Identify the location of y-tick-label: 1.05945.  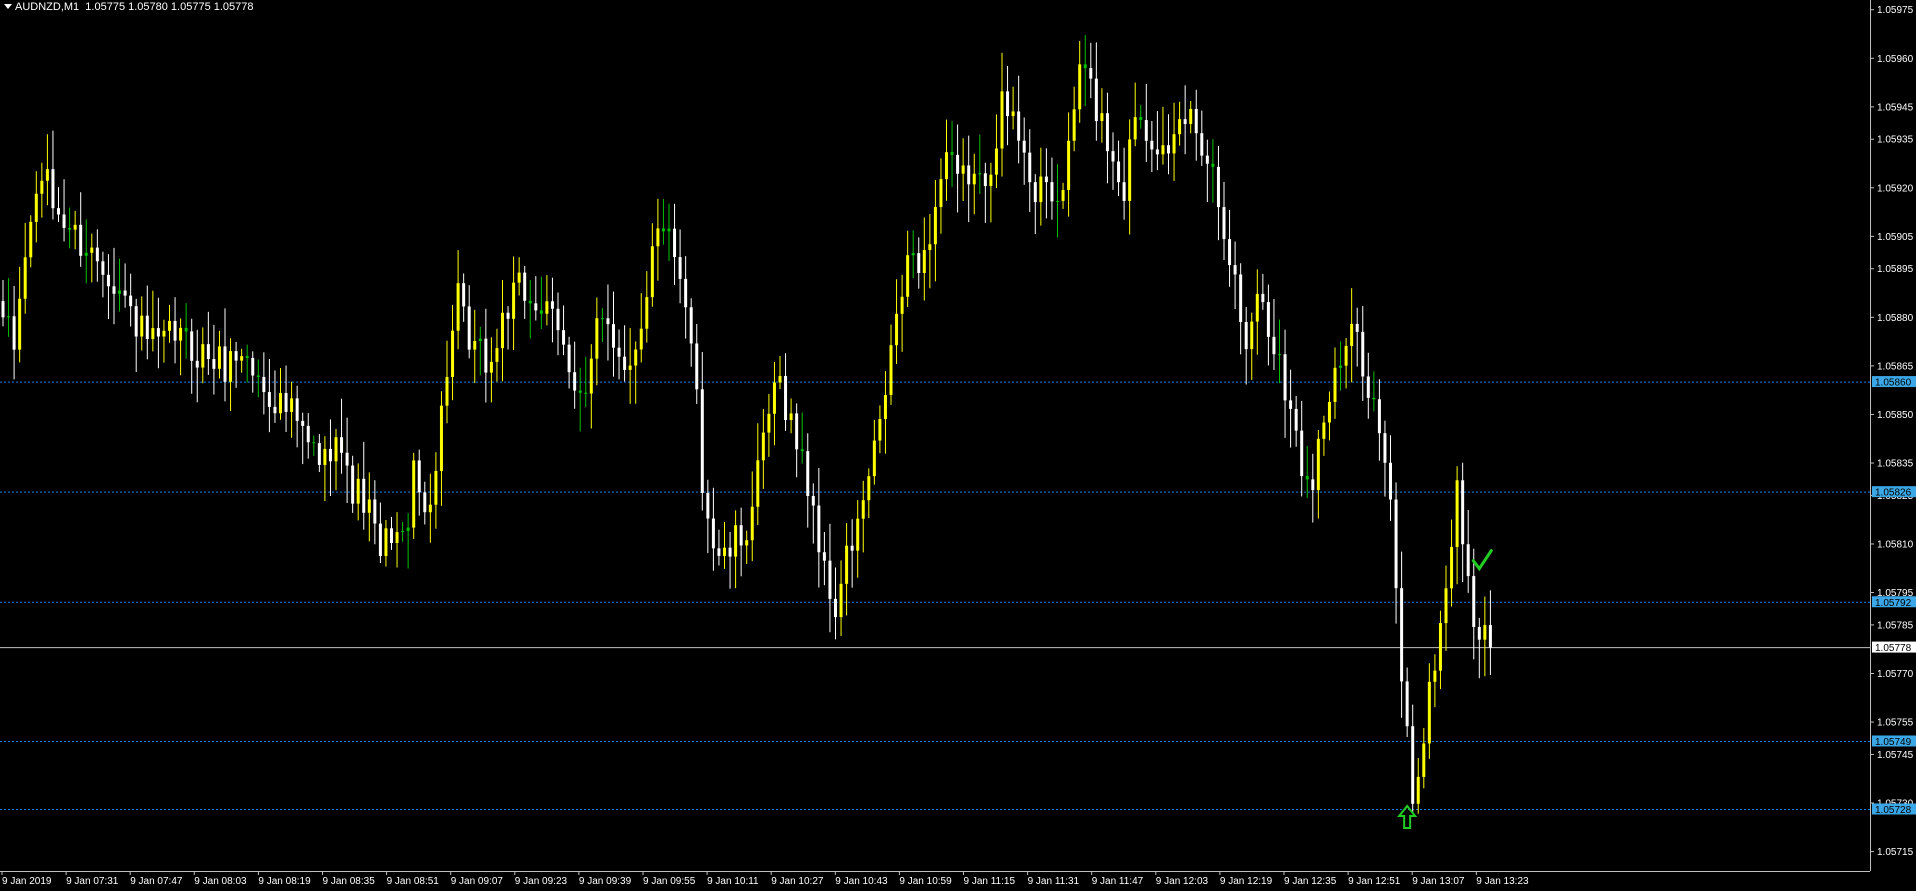
(1895, 107).